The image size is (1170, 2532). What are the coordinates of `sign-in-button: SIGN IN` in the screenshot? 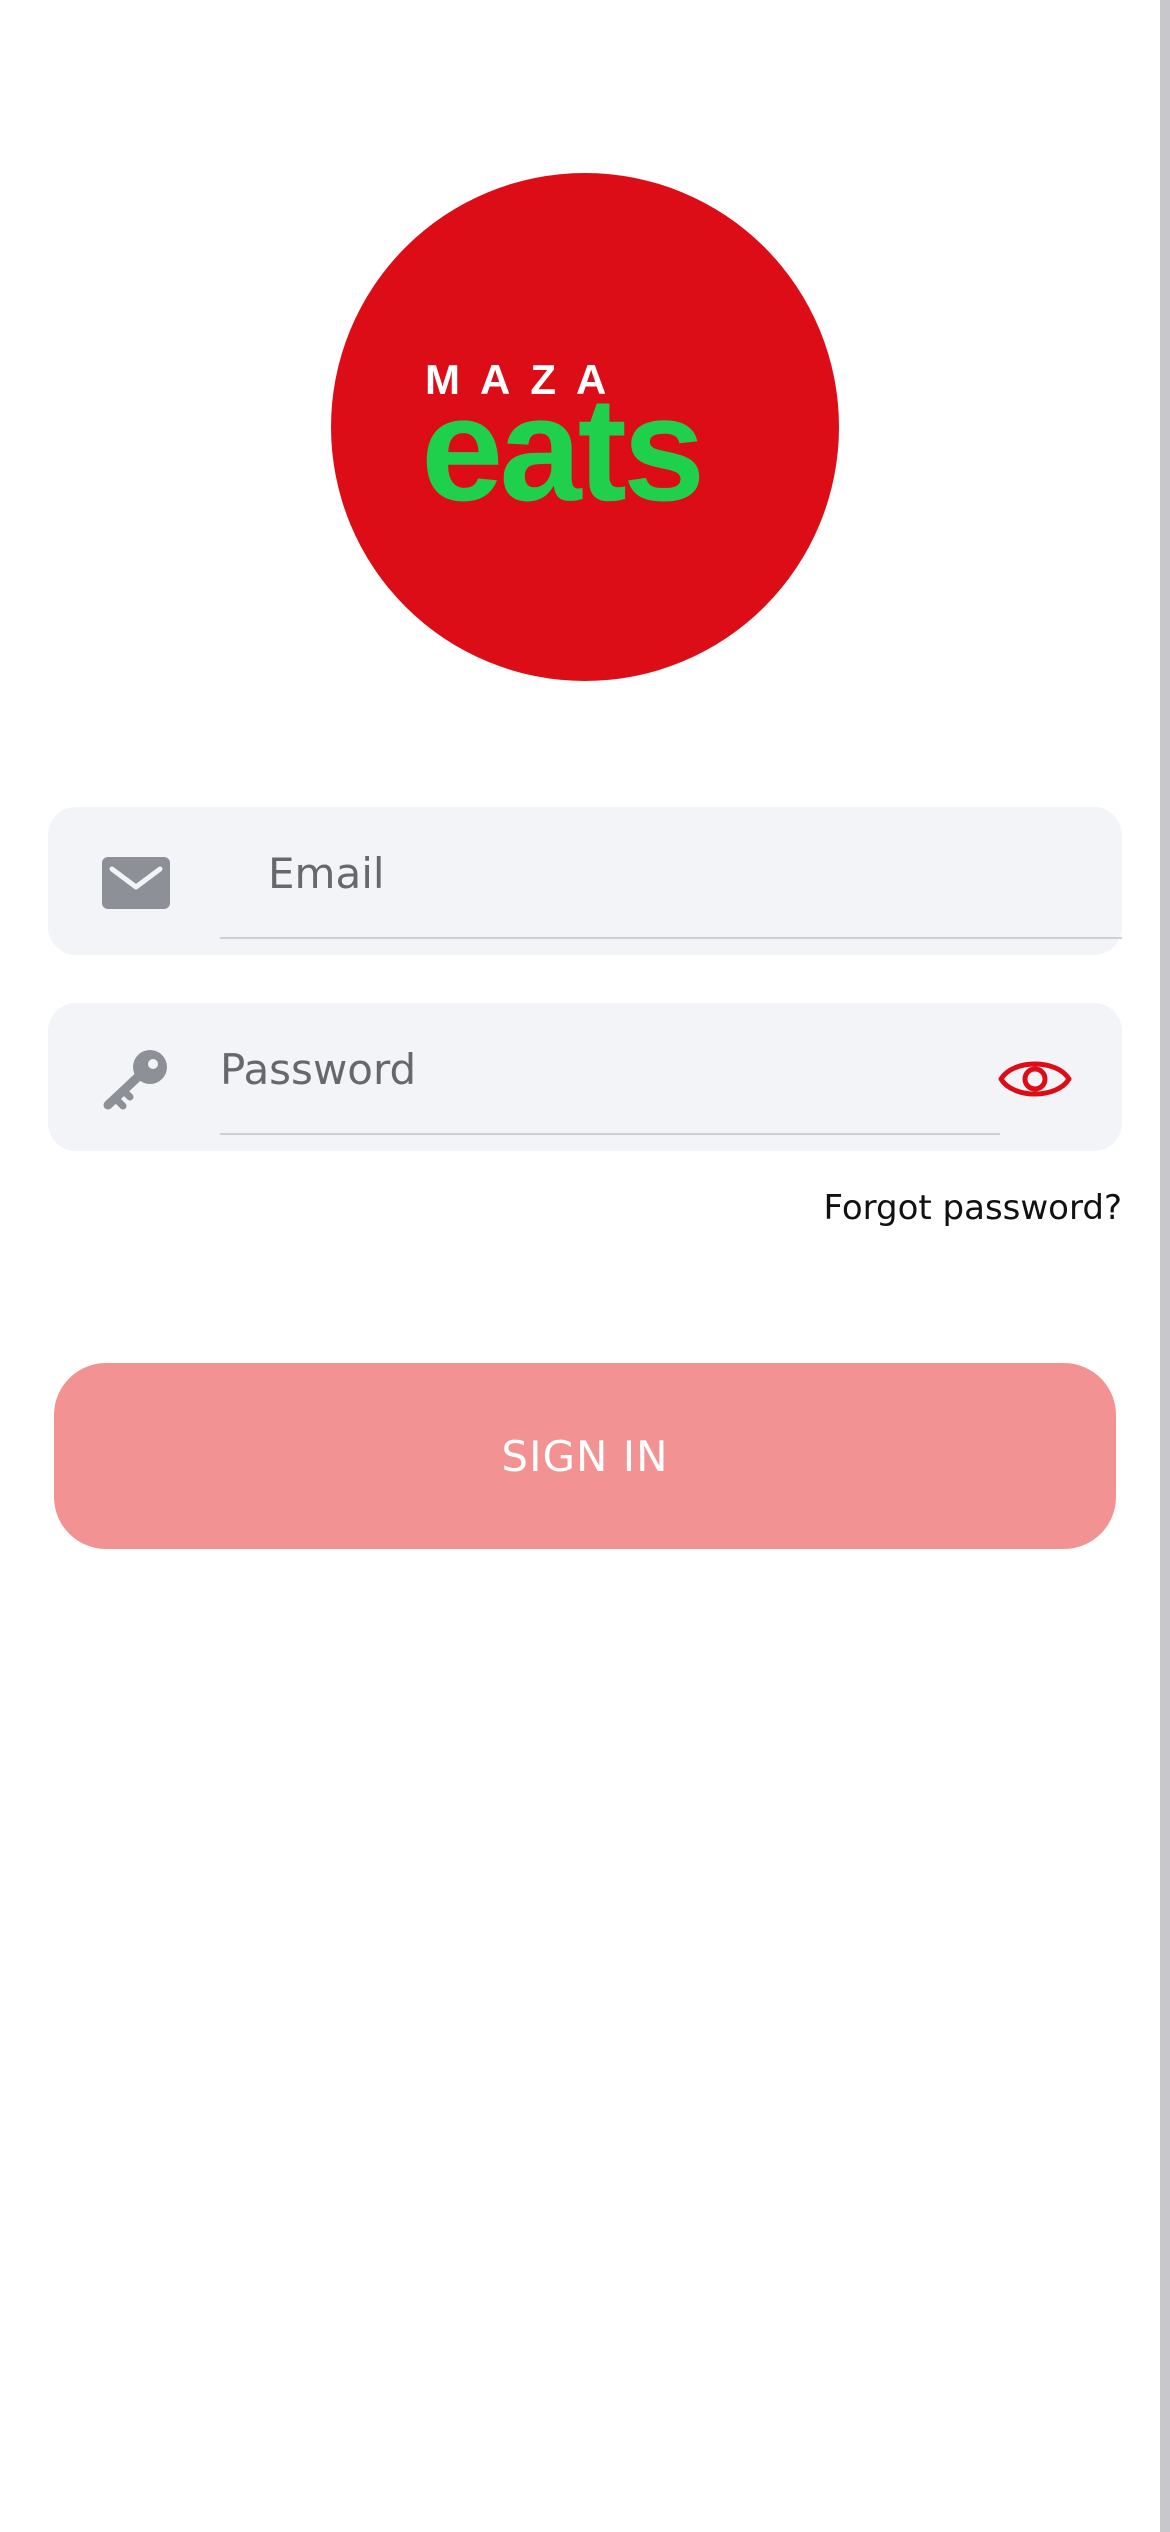 It's located at (585, 1456).